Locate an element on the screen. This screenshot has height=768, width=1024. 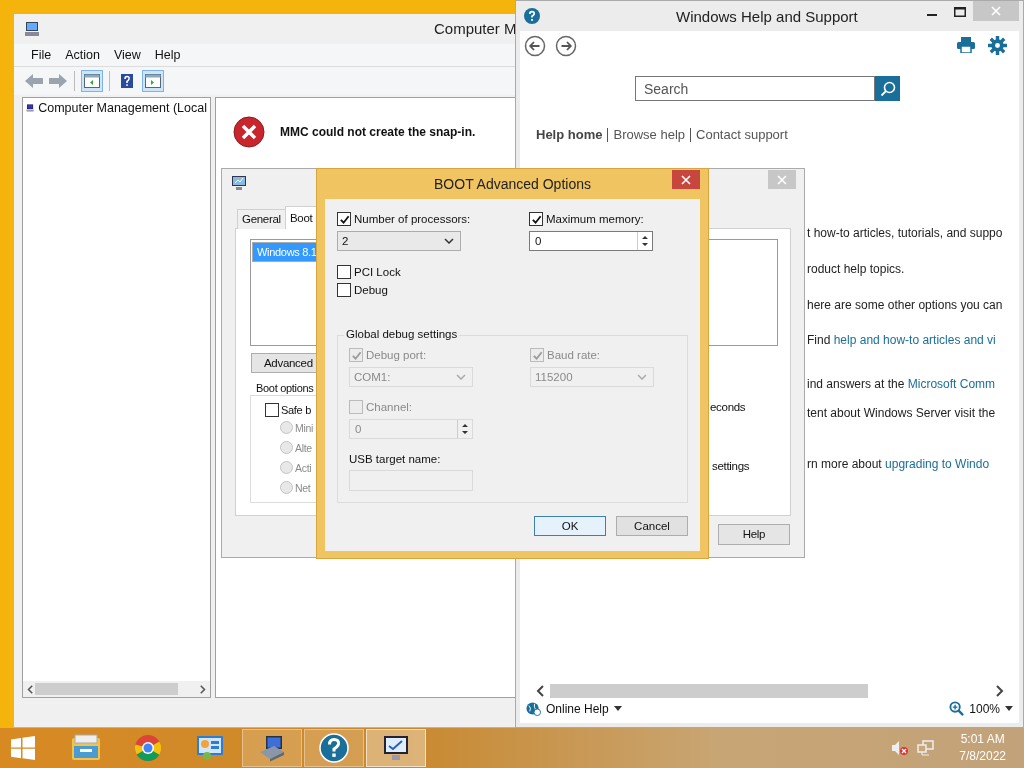
clock-date: 7/8/2022 is located at coordinates (982, 756).